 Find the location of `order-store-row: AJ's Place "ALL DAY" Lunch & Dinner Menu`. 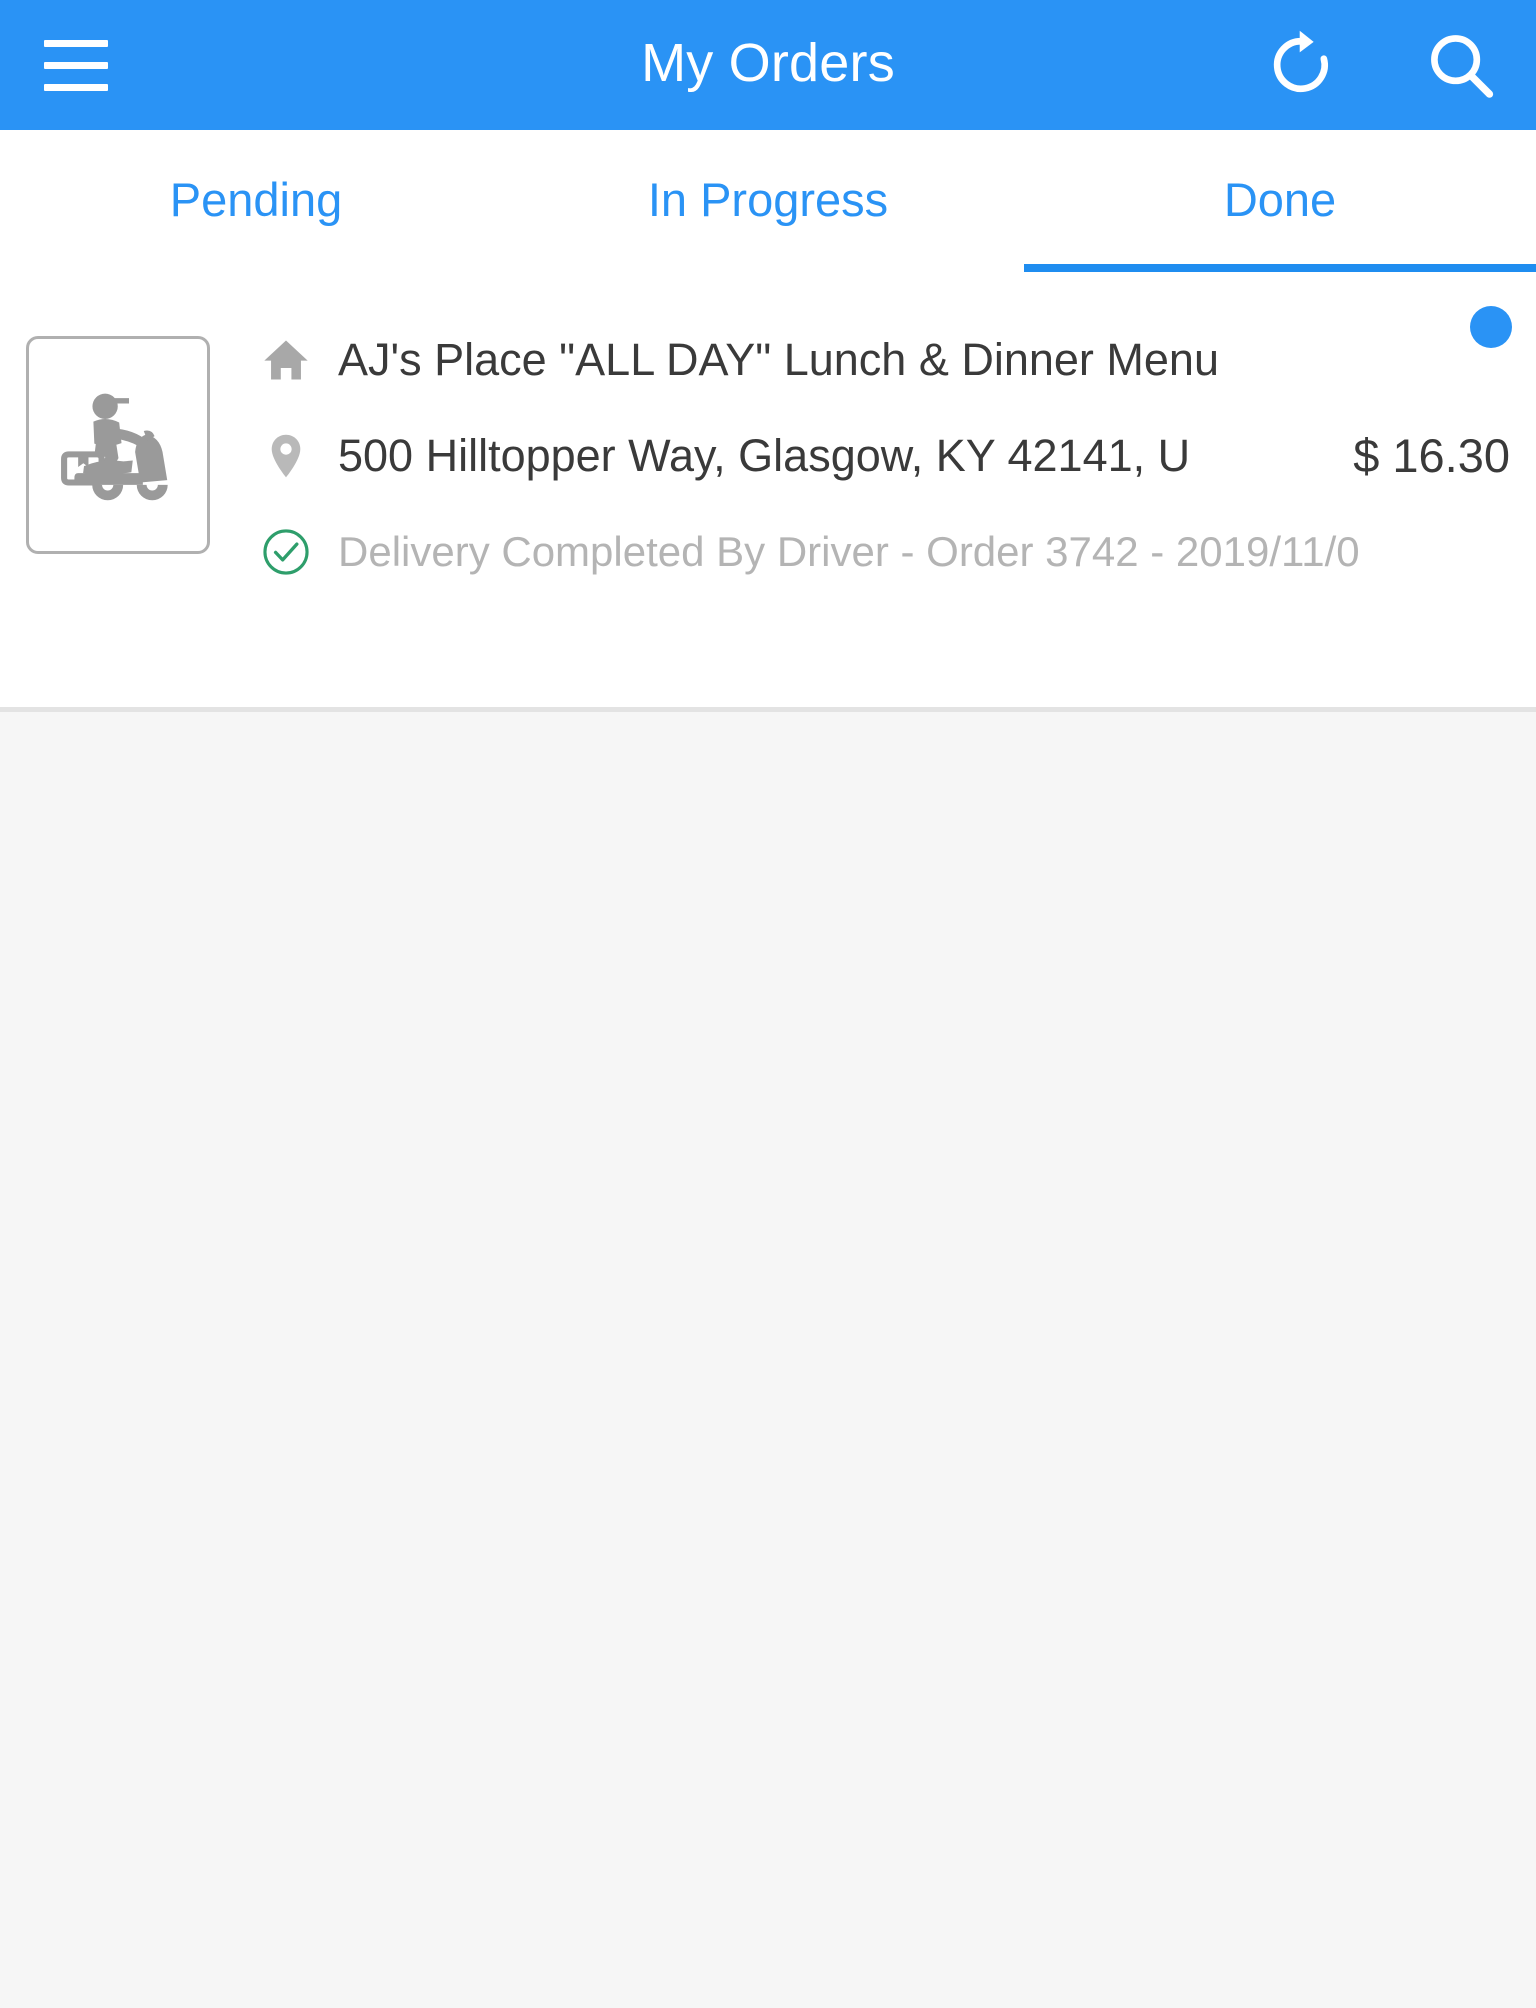

order-store-row: AJ's Place "ALL DAY" Lunch & Dinner Menu is located at coordinates (896, 360).